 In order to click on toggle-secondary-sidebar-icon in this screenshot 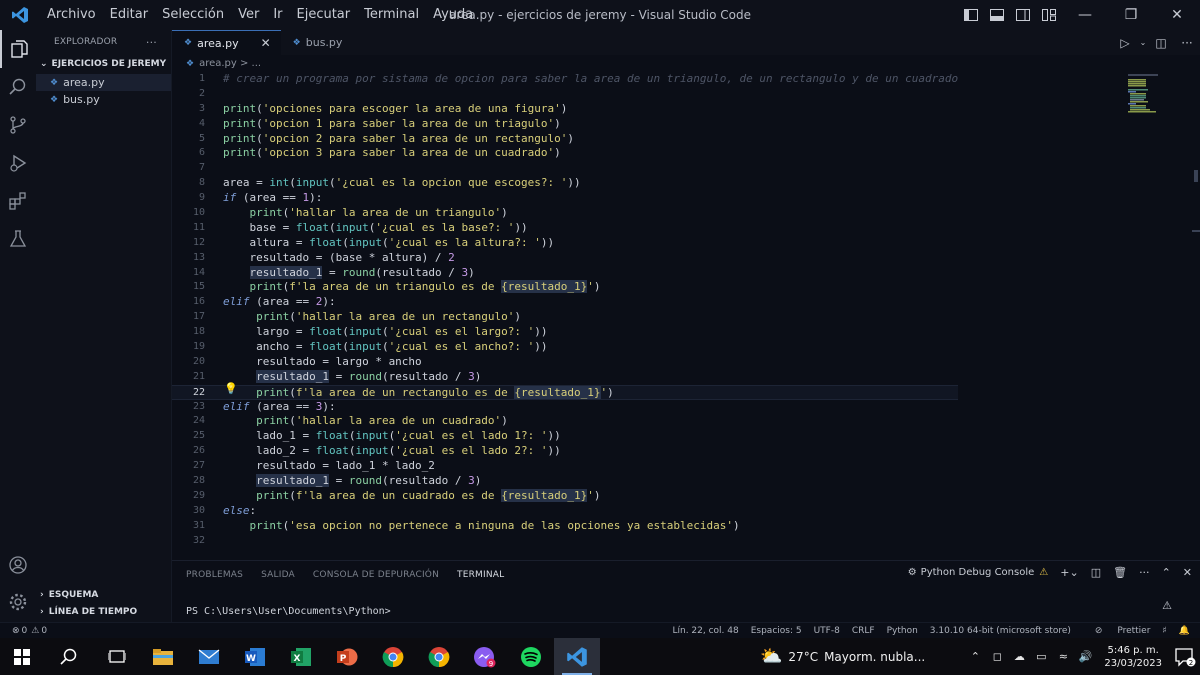, I will do `click(1023, 15)`.